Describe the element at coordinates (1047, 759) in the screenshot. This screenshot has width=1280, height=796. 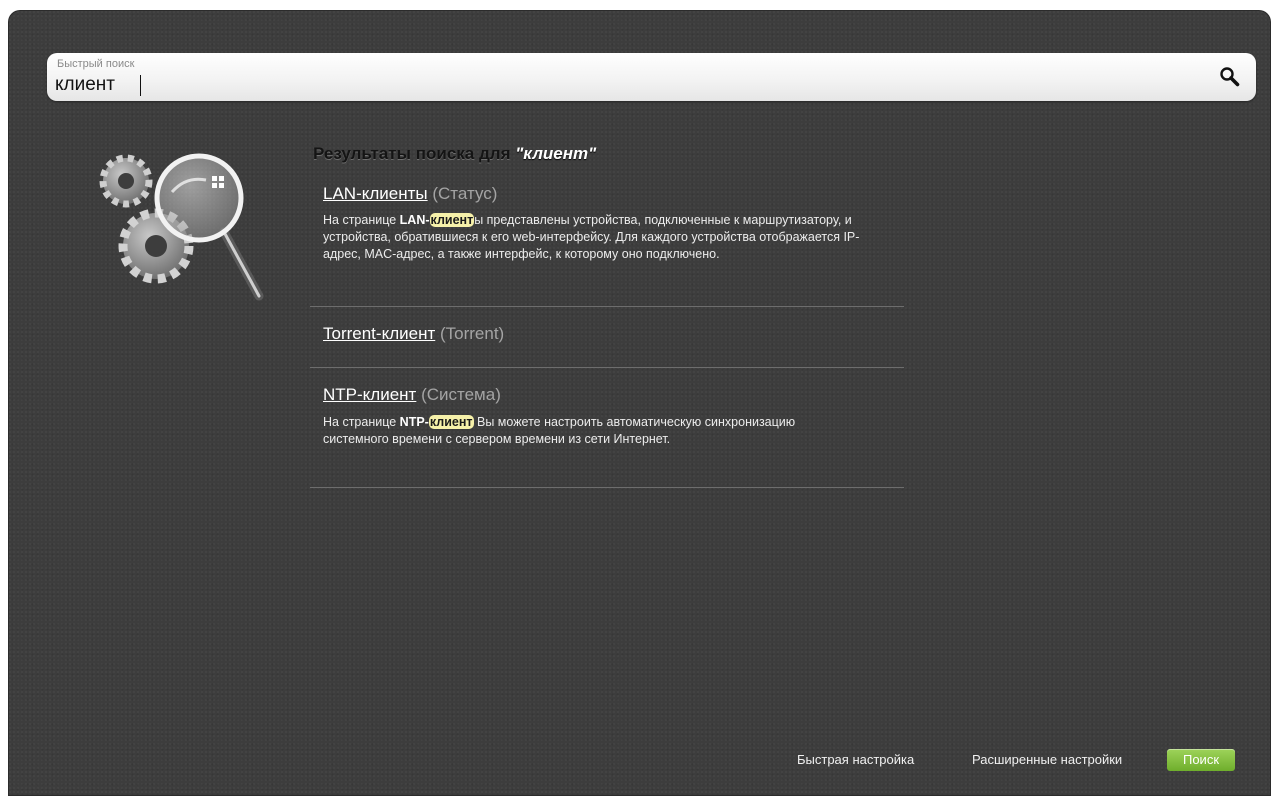
I see `advanced-settings-link: Расширенные настройки` at that location.